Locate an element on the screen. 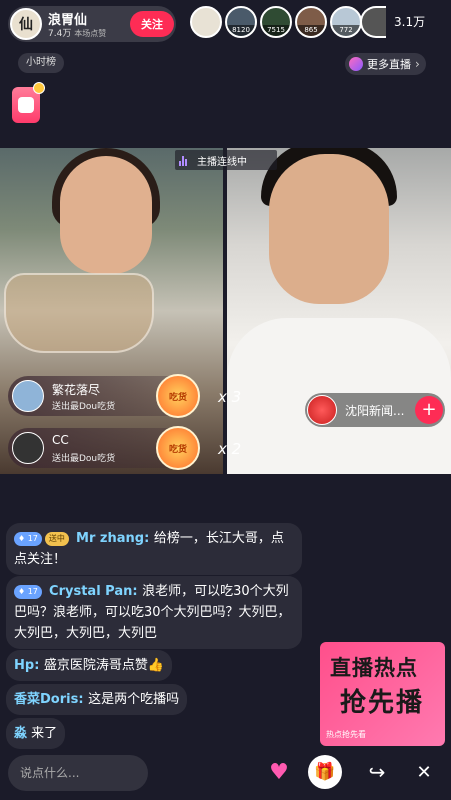 The width and height of the screenshot is (451, 800). chevron-right-icon: › is located at coordinates (417, 64).